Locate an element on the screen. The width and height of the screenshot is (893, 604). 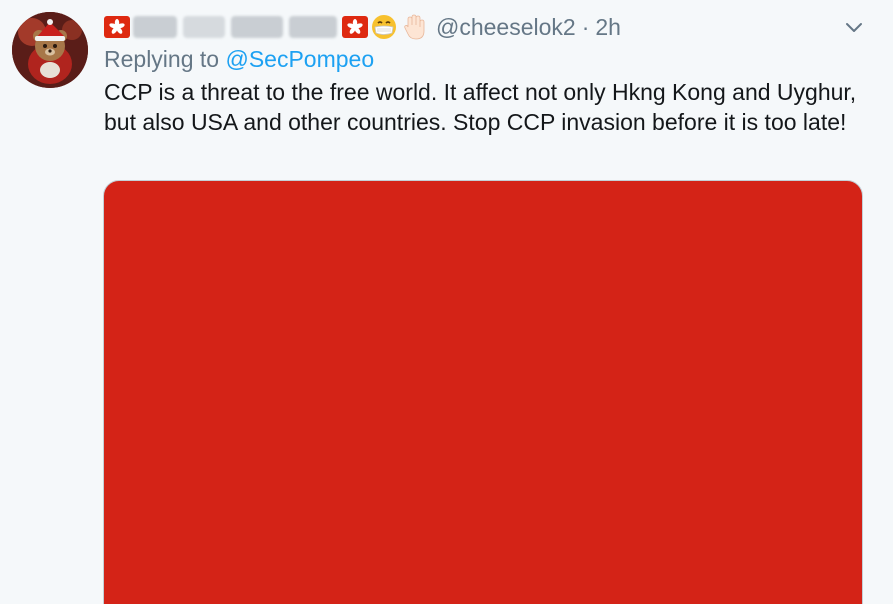
replying-to: Replying to @SecPompeo is located at coordinates (239, 59).